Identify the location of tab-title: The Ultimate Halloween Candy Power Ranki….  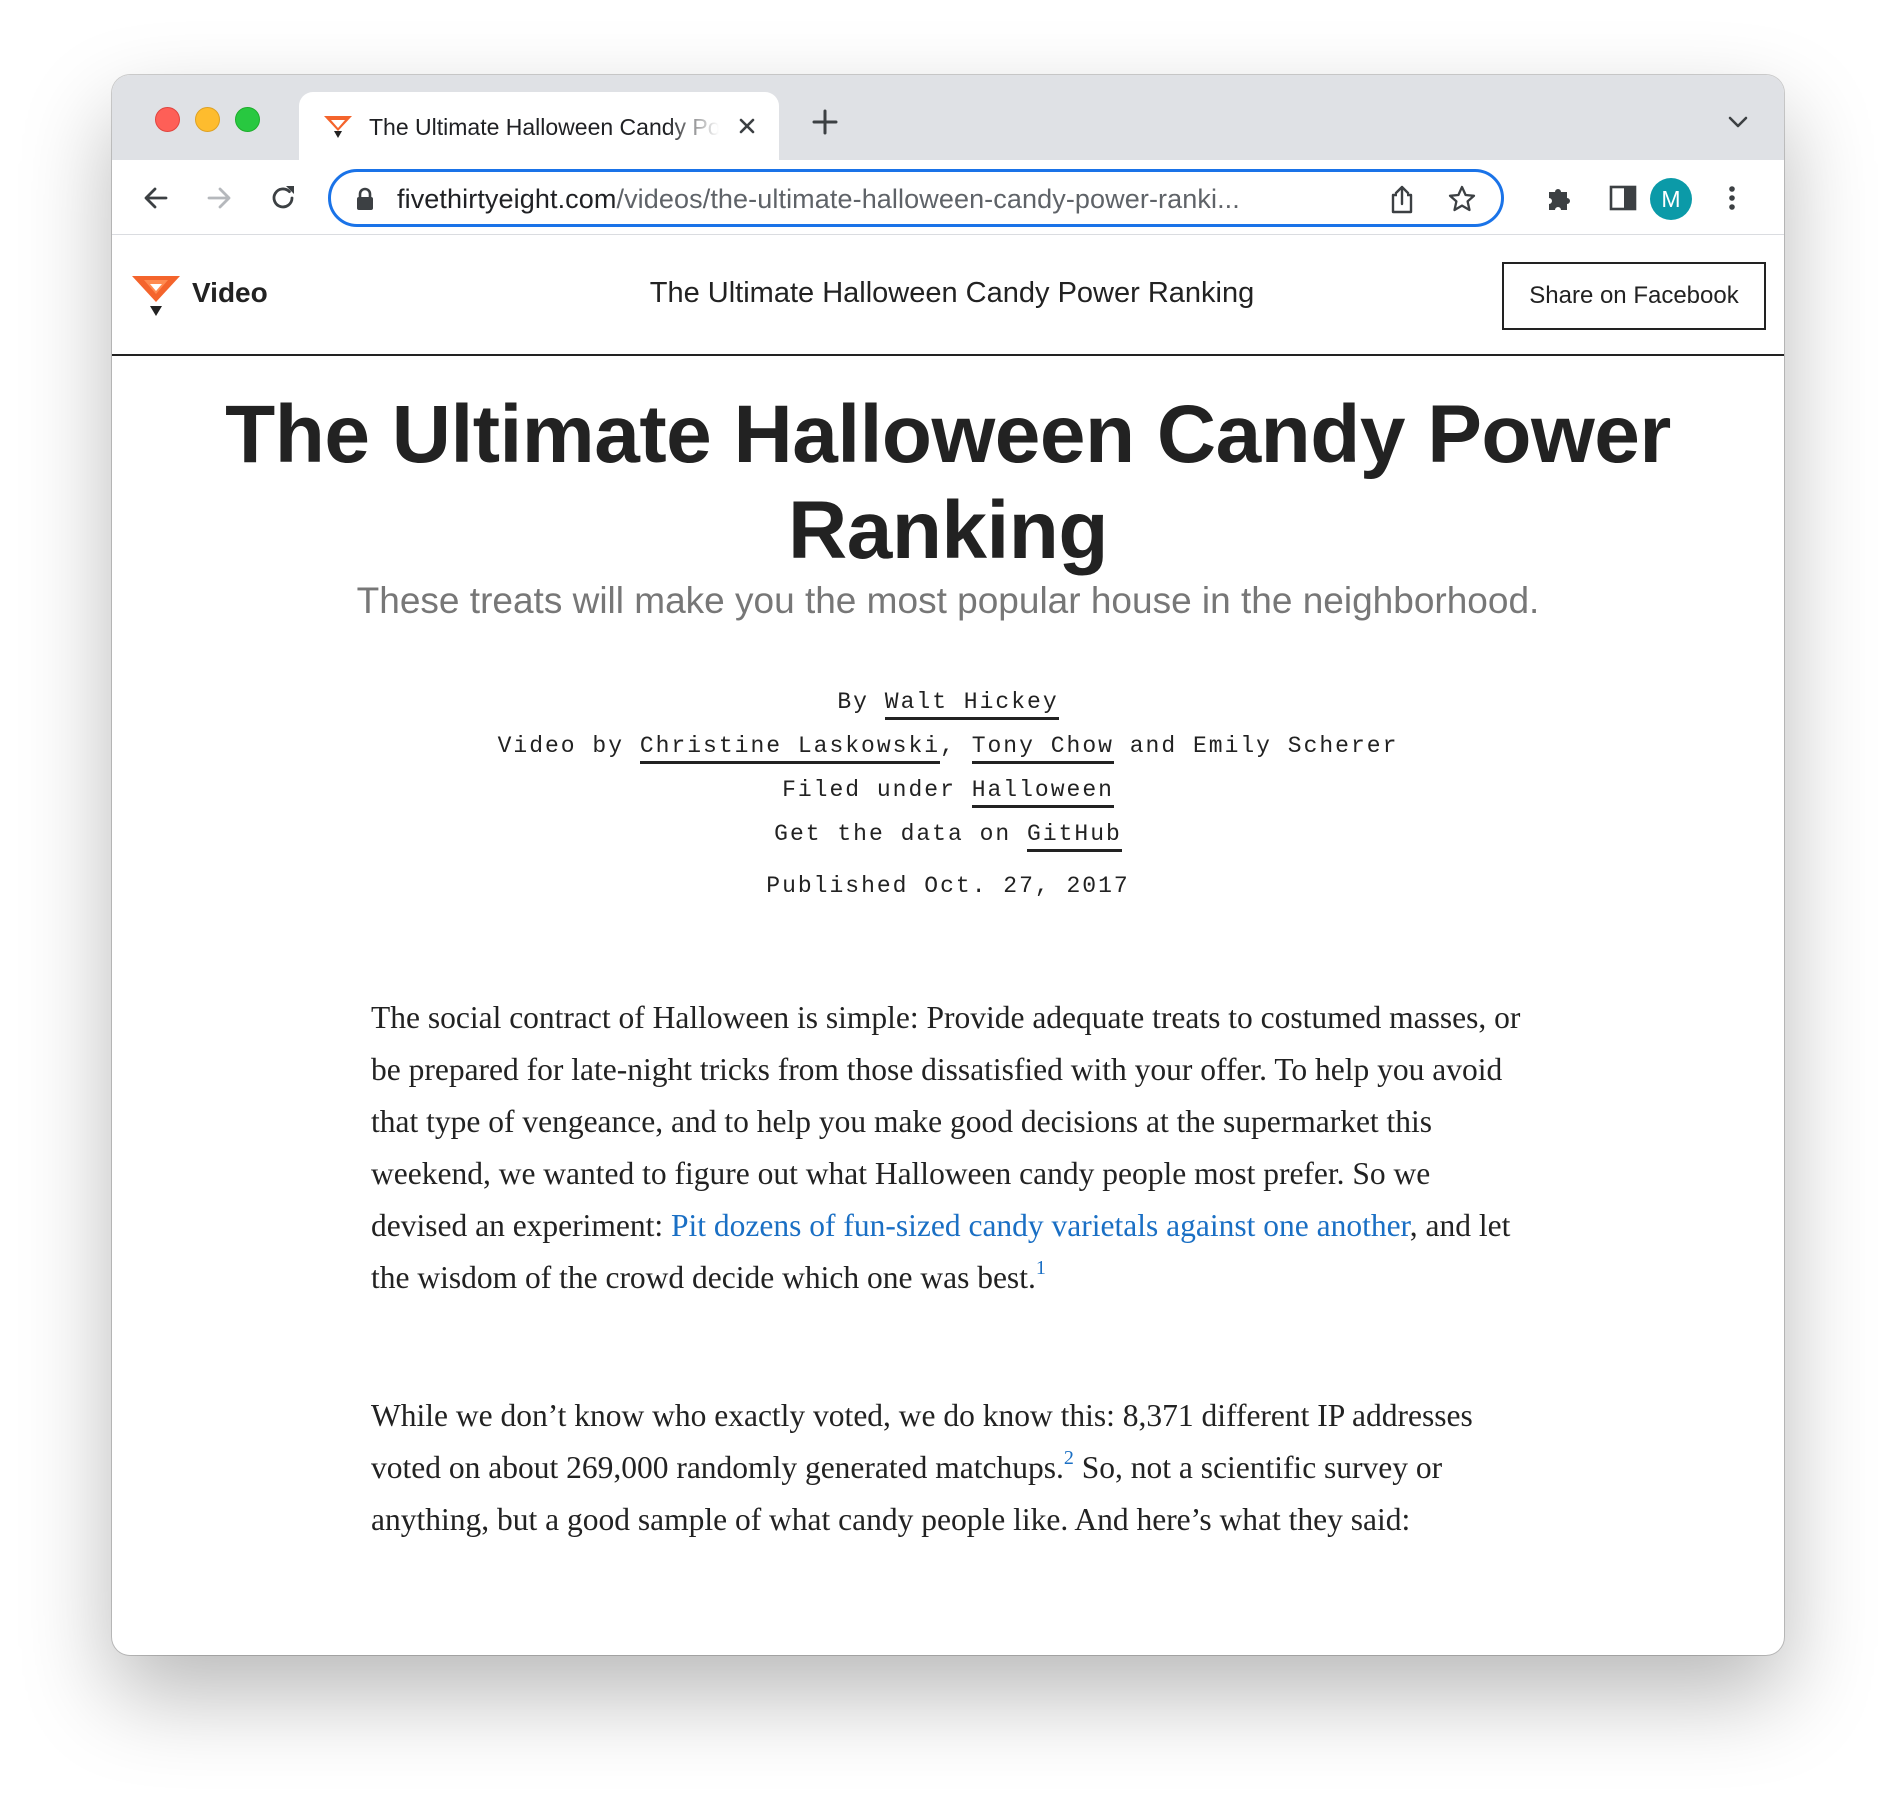
(544, 127).